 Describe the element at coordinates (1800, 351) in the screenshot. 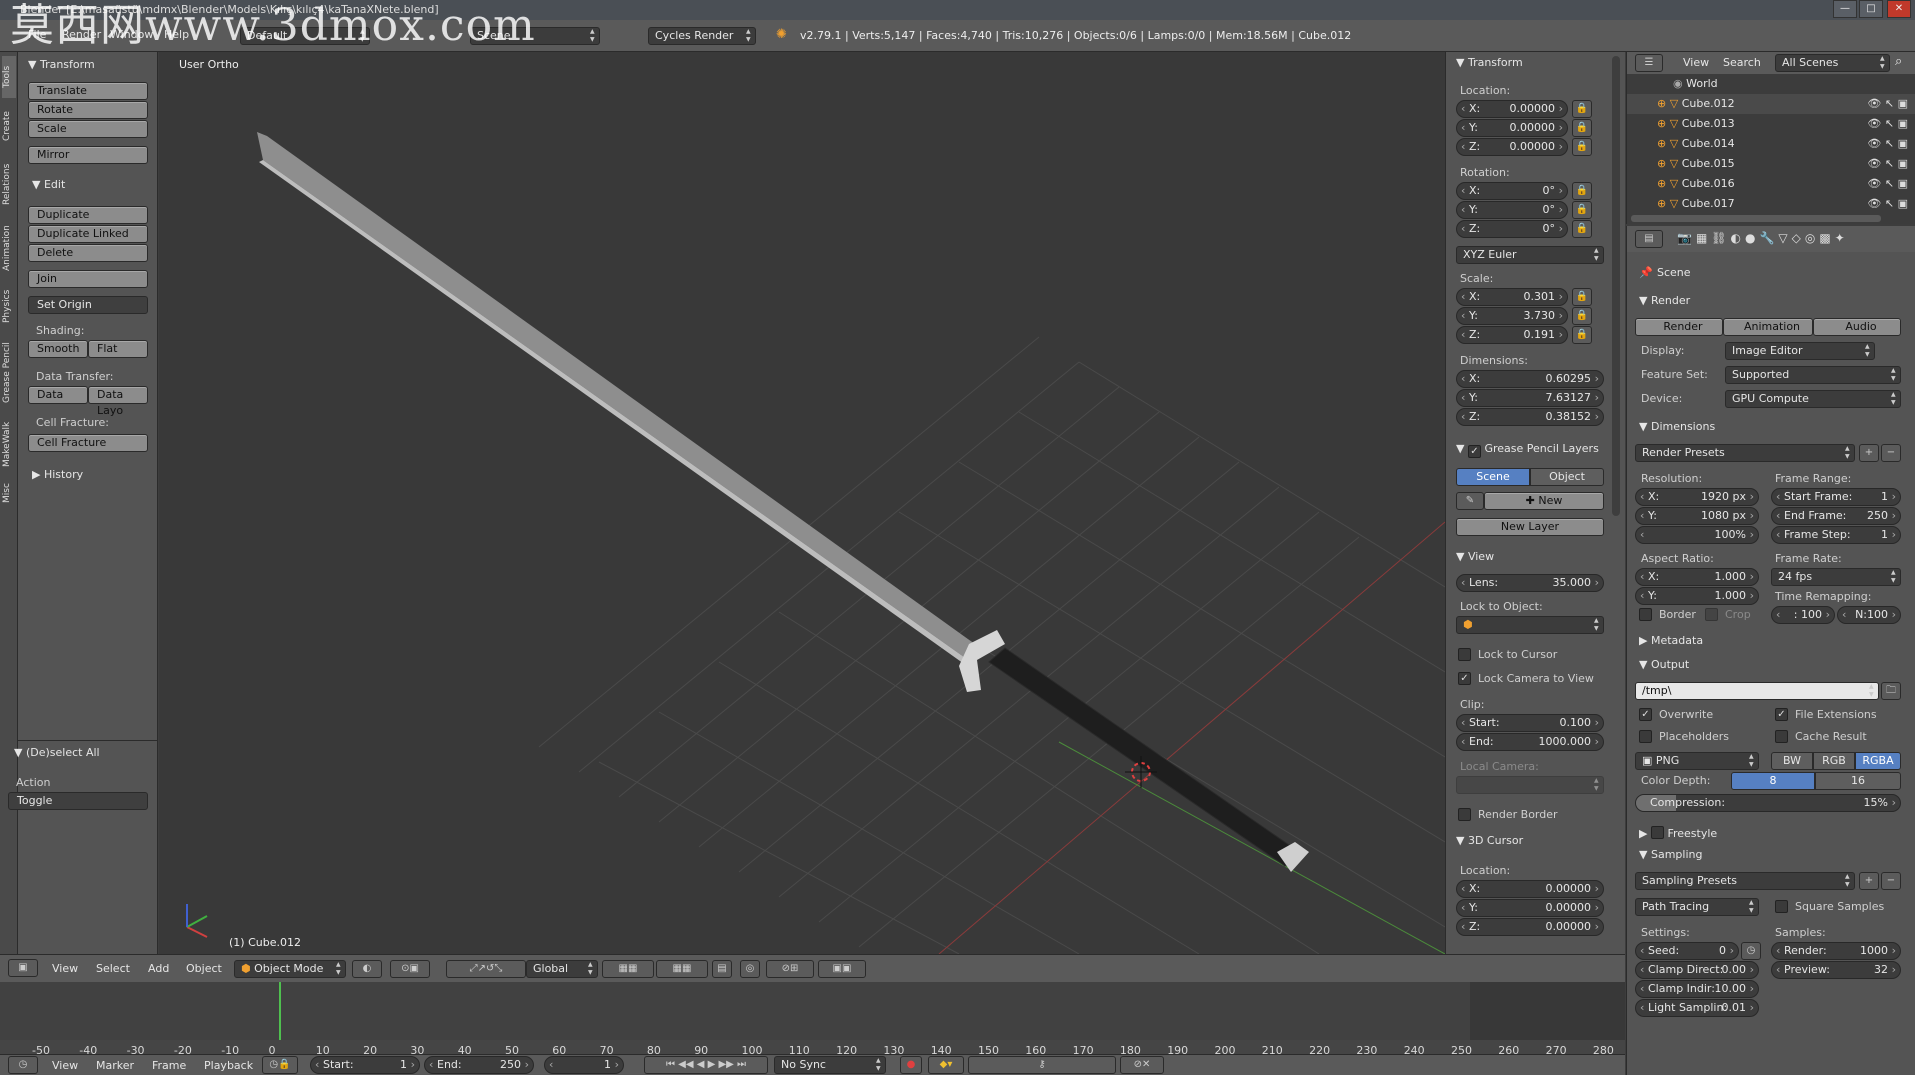

I see `display-select: Image Editor` at that location.